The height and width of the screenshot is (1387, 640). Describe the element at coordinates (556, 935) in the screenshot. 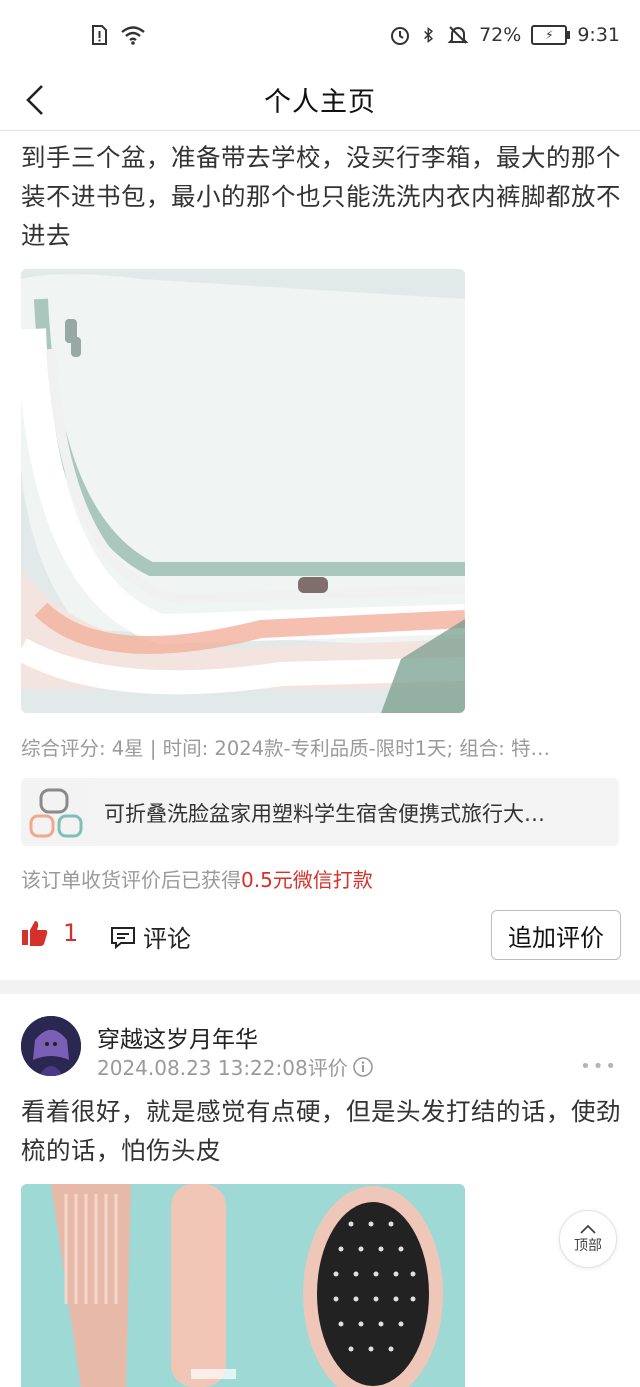

I see `add-review-button: 追加评价` at that location.